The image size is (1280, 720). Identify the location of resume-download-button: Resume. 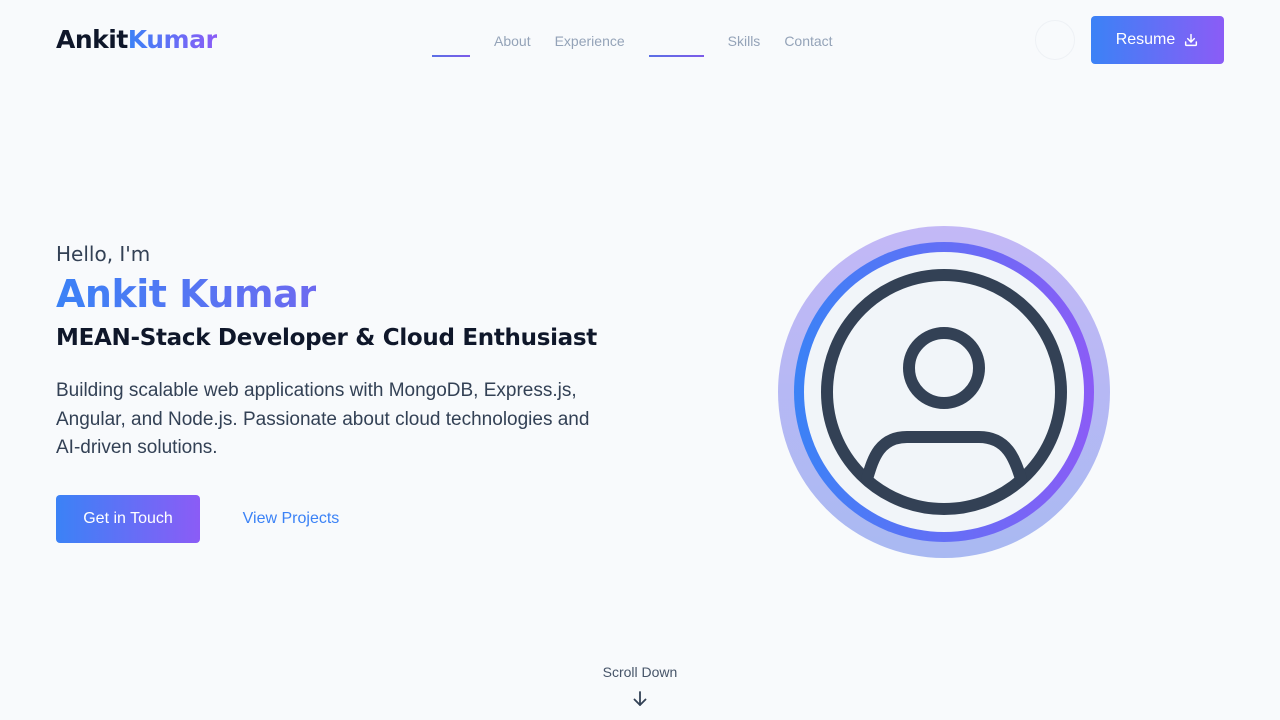
(1157, 40).